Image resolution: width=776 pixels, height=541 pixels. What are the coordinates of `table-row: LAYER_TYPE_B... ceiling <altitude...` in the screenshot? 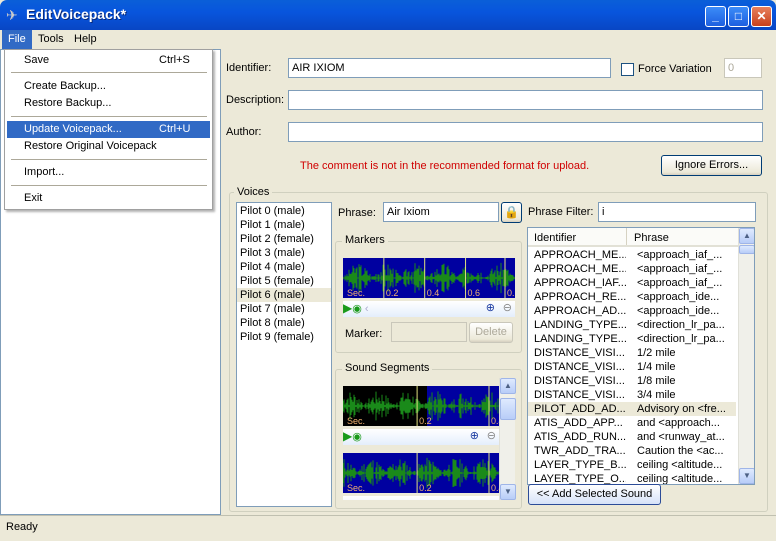 It's located at (632, 465).